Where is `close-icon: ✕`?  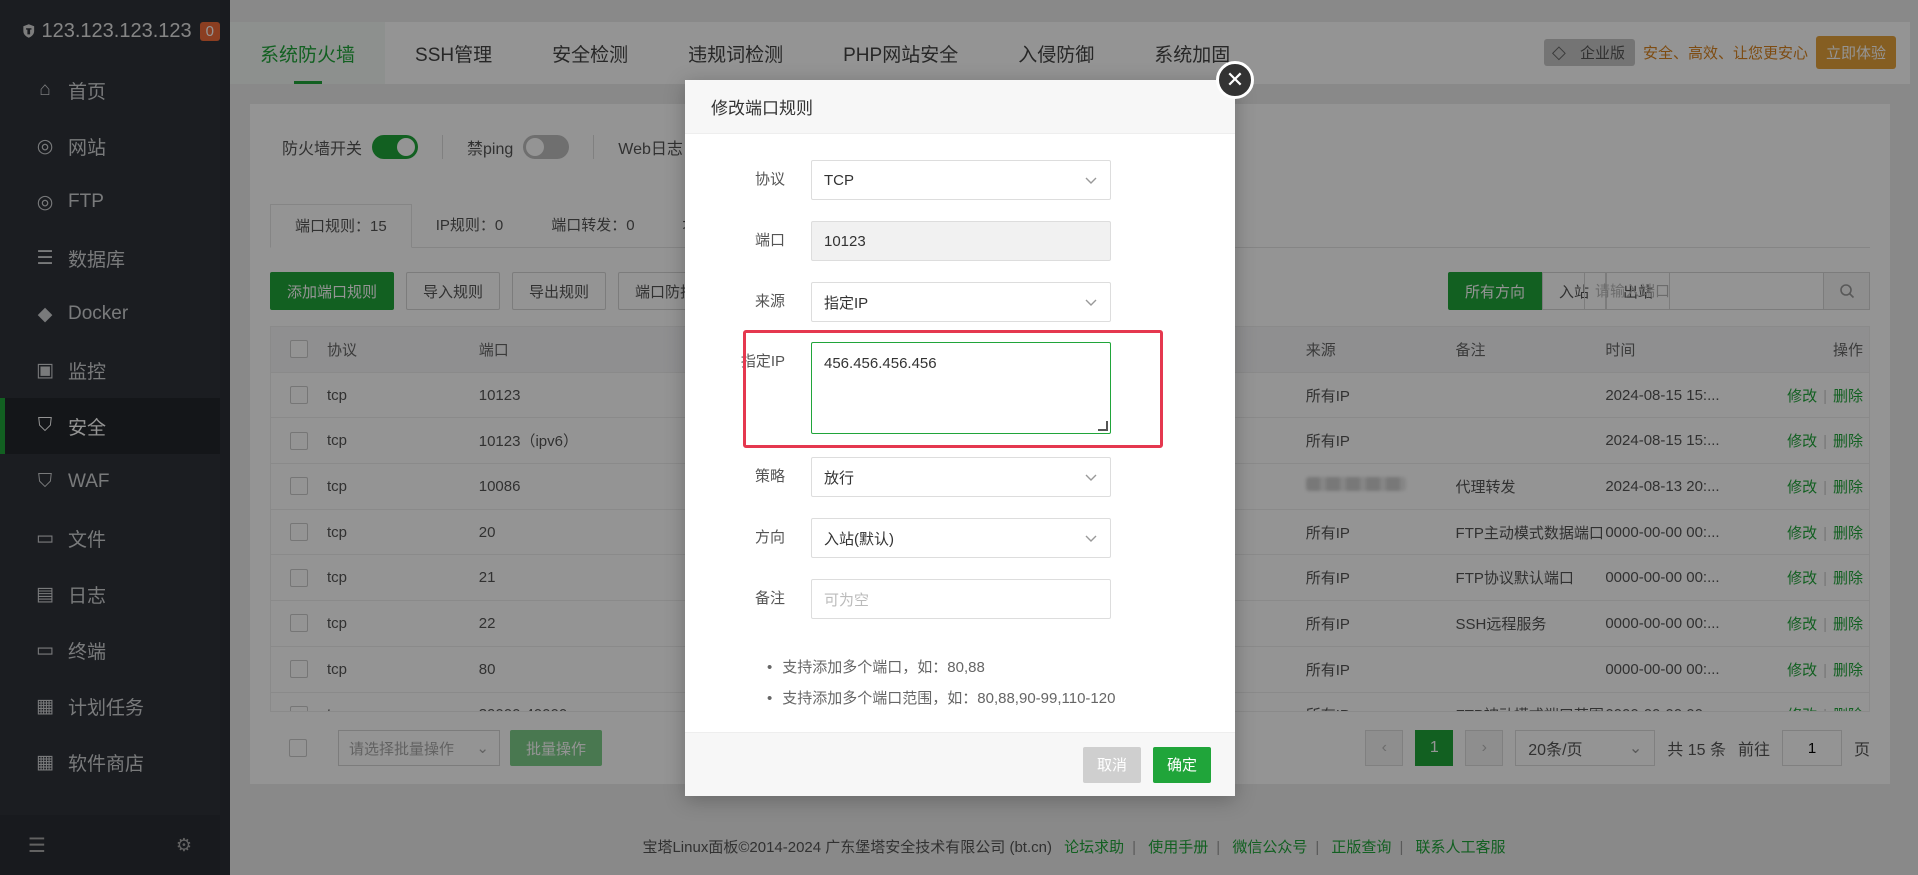
close-icon: ✕ is located at coordinates (1235, 80).